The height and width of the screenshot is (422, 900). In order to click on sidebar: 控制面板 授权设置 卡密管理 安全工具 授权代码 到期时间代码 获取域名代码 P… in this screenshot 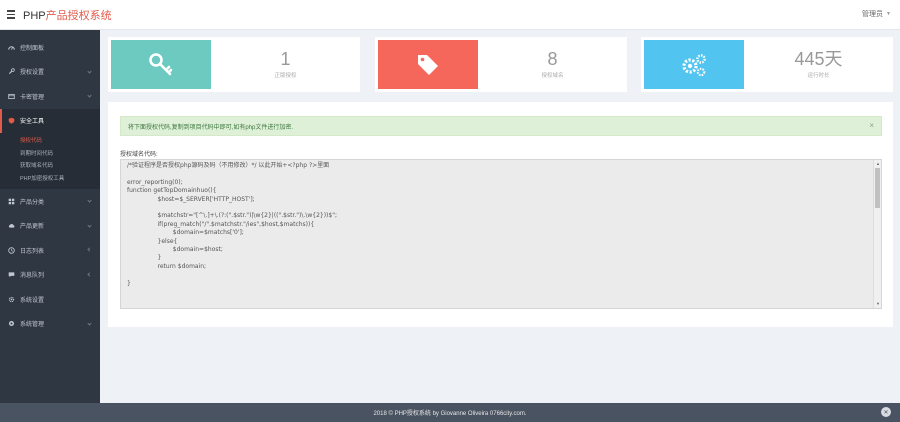, I will do `click(50, 226)`.